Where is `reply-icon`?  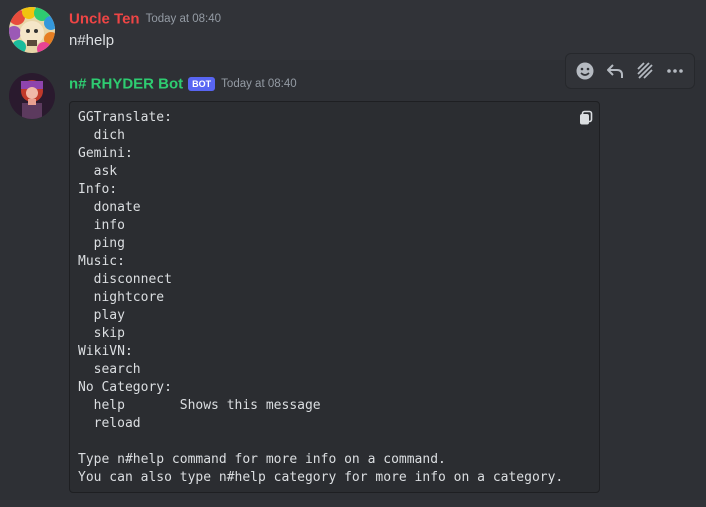
reply-icon is located at coordinates (615, 71).